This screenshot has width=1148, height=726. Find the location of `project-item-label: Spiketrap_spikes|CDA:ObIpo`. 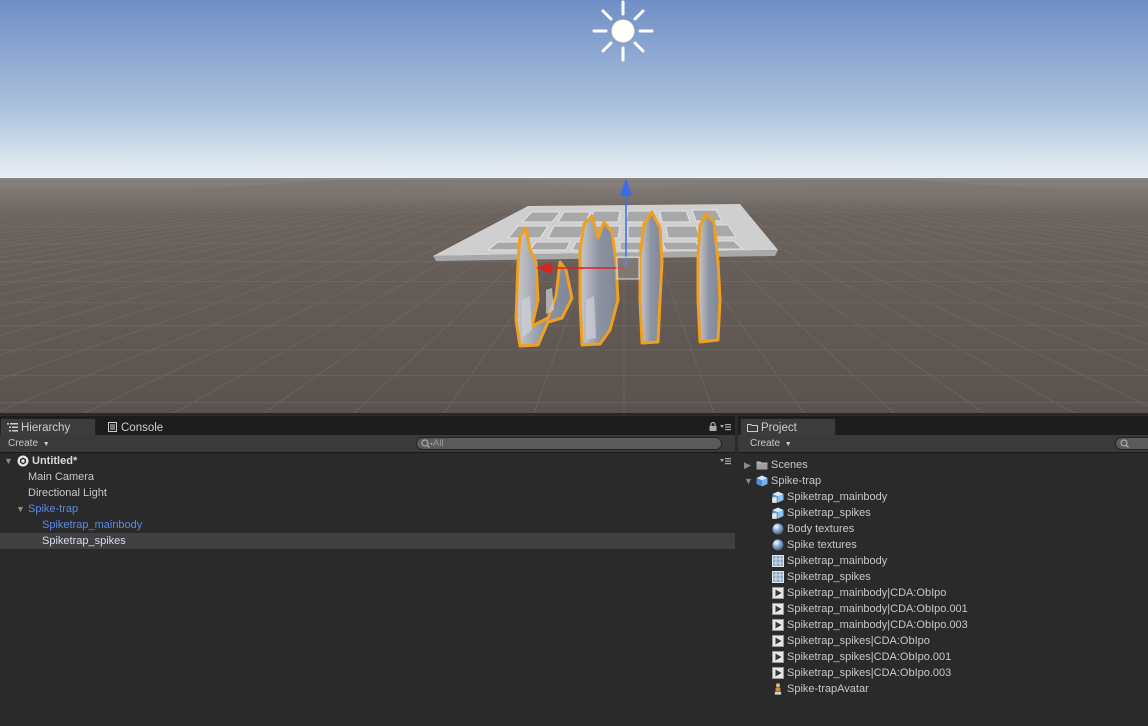

project-item-label: Spiketrap_spikes|CDA:ObIpo is located at coordinates (858, 641).